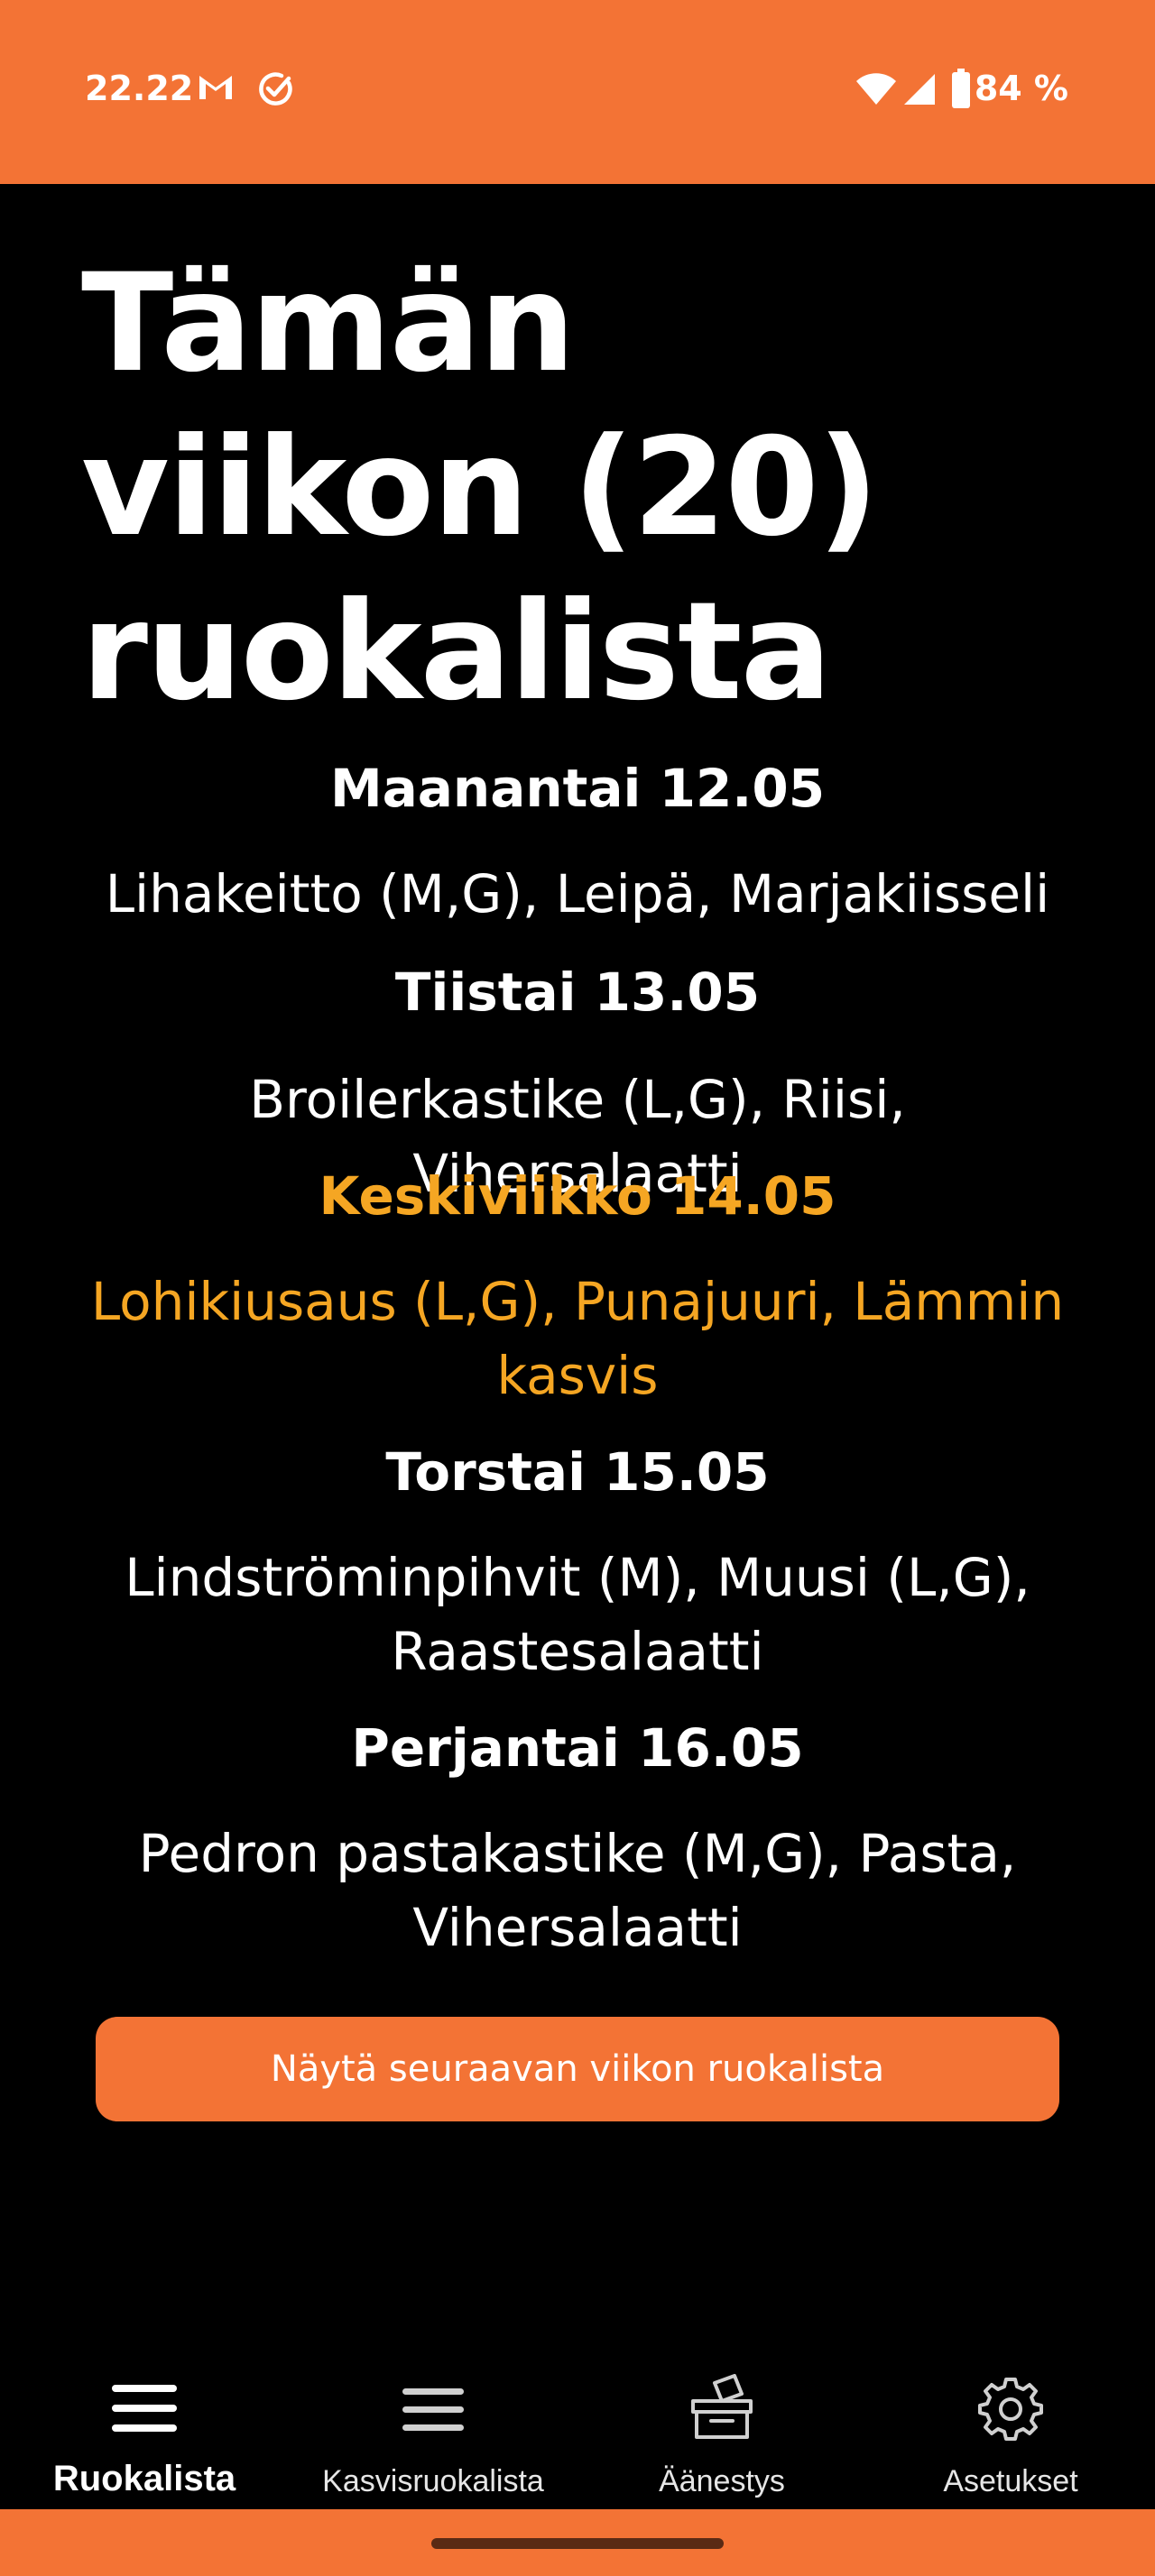 The height and width of the screenshot is (2576, 1155). What do you see at coordinates (961, 91) in the screenshot?
I see `battery-icon` at bounding box center [961, 91].